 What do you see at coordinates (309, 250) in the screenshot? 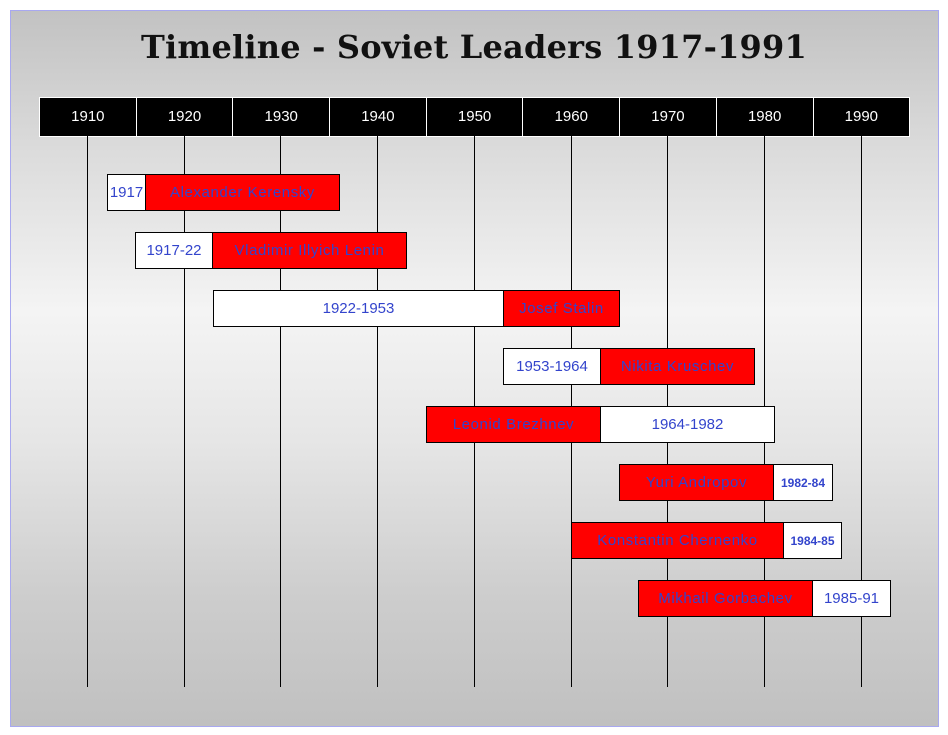
I see `leader-name-box: Vladimir Illyich Lenin` at bounding box center [309, 250].